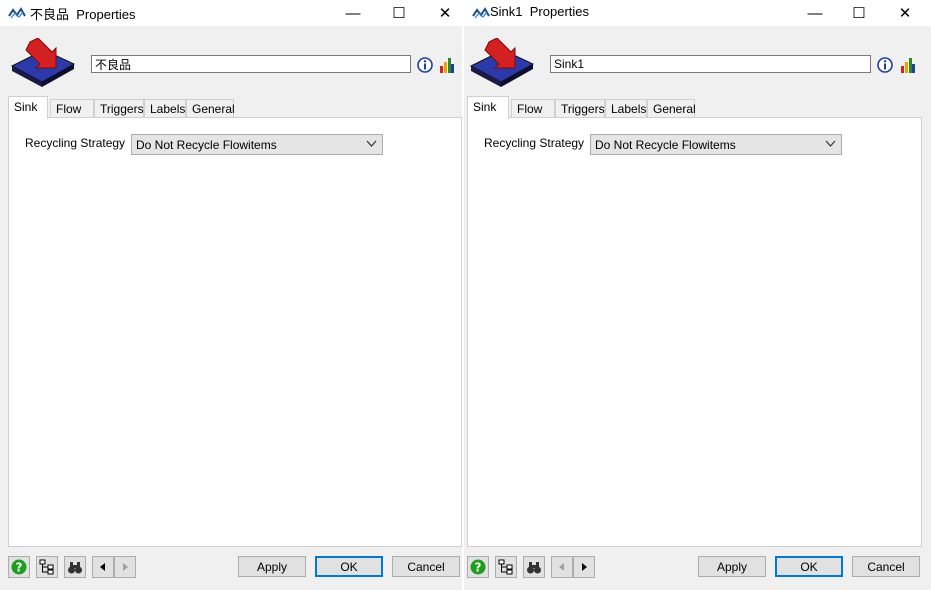 This screenshot has width=931, height=590. I want to click on window-title: Sink1 Properties, so click(540, 11).